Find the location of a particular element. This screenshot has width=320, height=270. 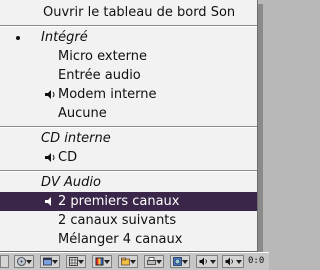

menu-item-label: Mélanger 4 canaux is located at coordinates (120, 239).